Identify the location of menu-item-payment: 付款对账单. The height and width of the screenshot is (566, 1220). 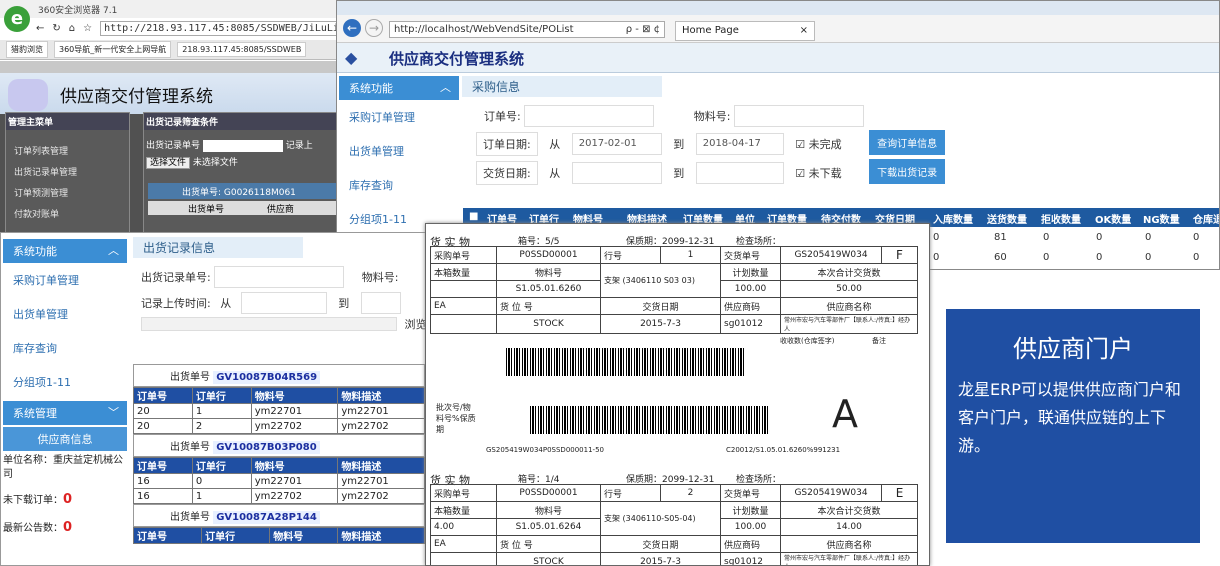
(67, 213).